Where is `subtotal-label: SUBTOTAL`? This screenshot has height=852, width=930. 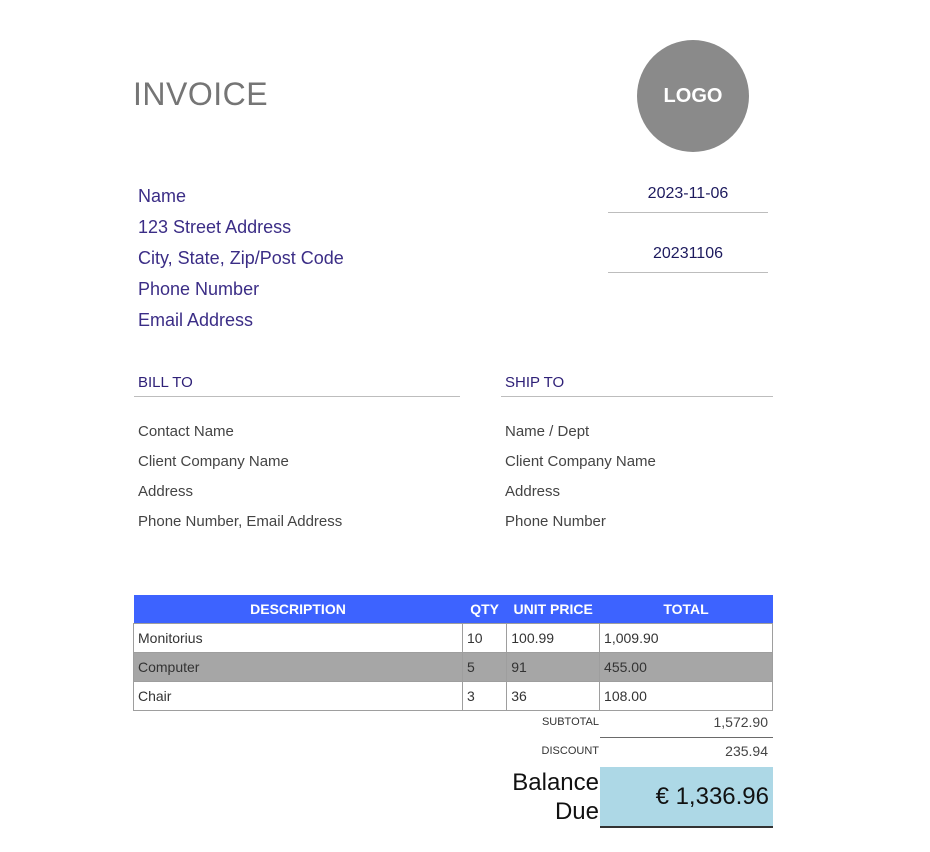
subtotal-label: SUBTOTAL is located at coordinates (570, 722).